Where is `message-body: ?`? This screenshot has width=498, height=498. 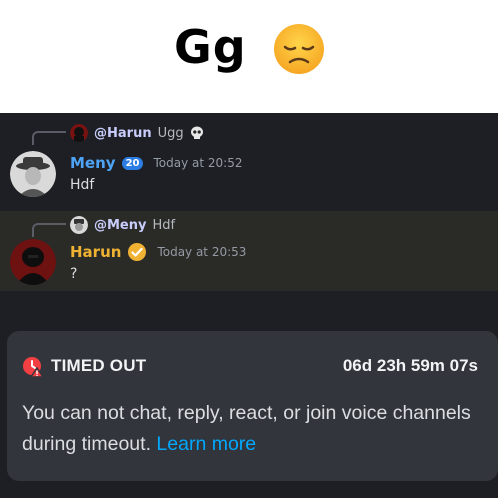 message-body: ? is located at coordinates (74, 274).